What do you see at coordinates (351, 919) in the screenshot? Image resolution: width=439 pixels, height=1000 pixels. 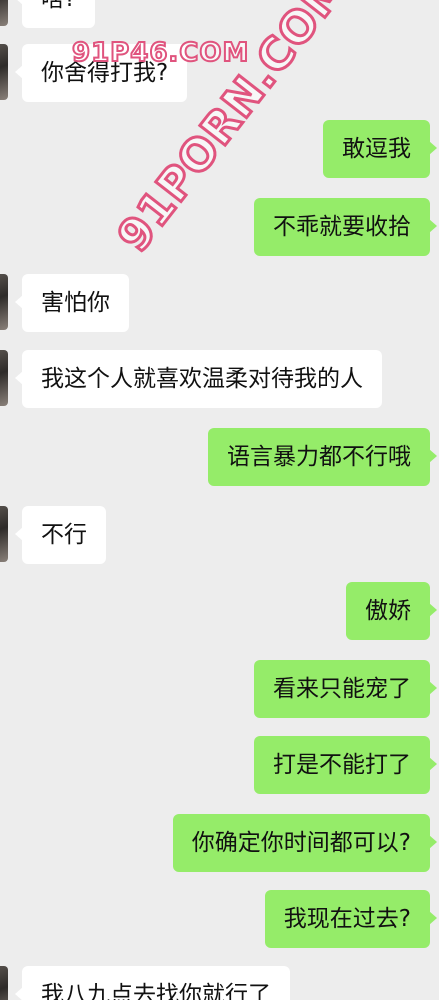 I see `message-bubble: 我现在过去?` at bounding box center [351, 919].